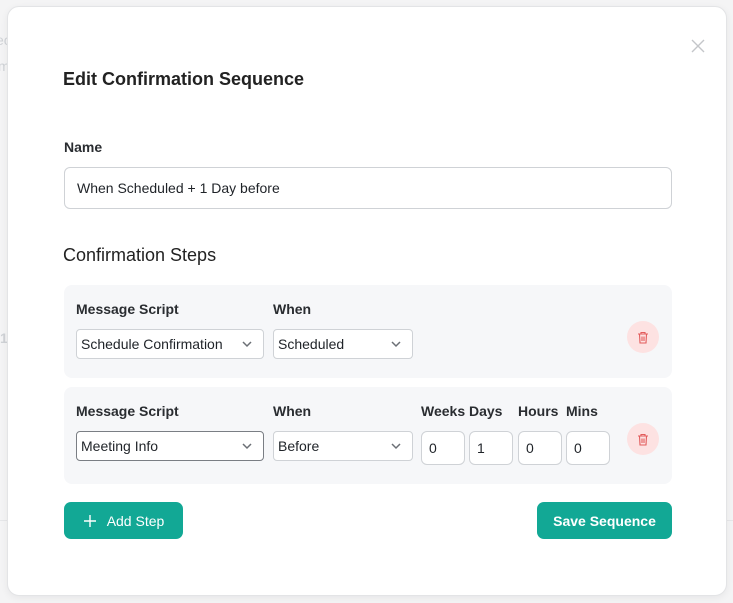 The width and height of the screenshot is (733, 603). I want to click on save-sequence-button: Save Sequence, so click(604, 520).